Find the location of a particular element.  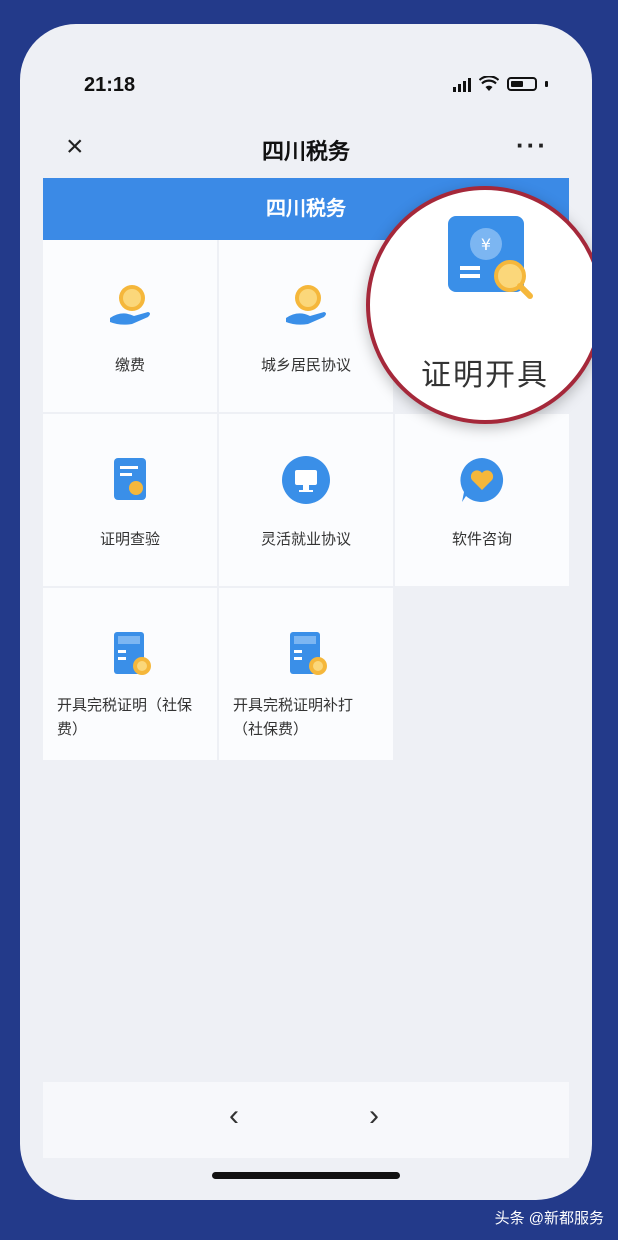

status-icons is located at coordinates (500, 84).